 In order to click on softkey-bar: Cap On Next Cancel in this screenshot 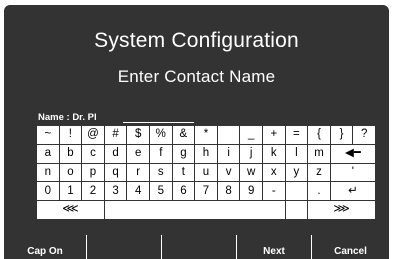, I will do `click(196, 247)`.